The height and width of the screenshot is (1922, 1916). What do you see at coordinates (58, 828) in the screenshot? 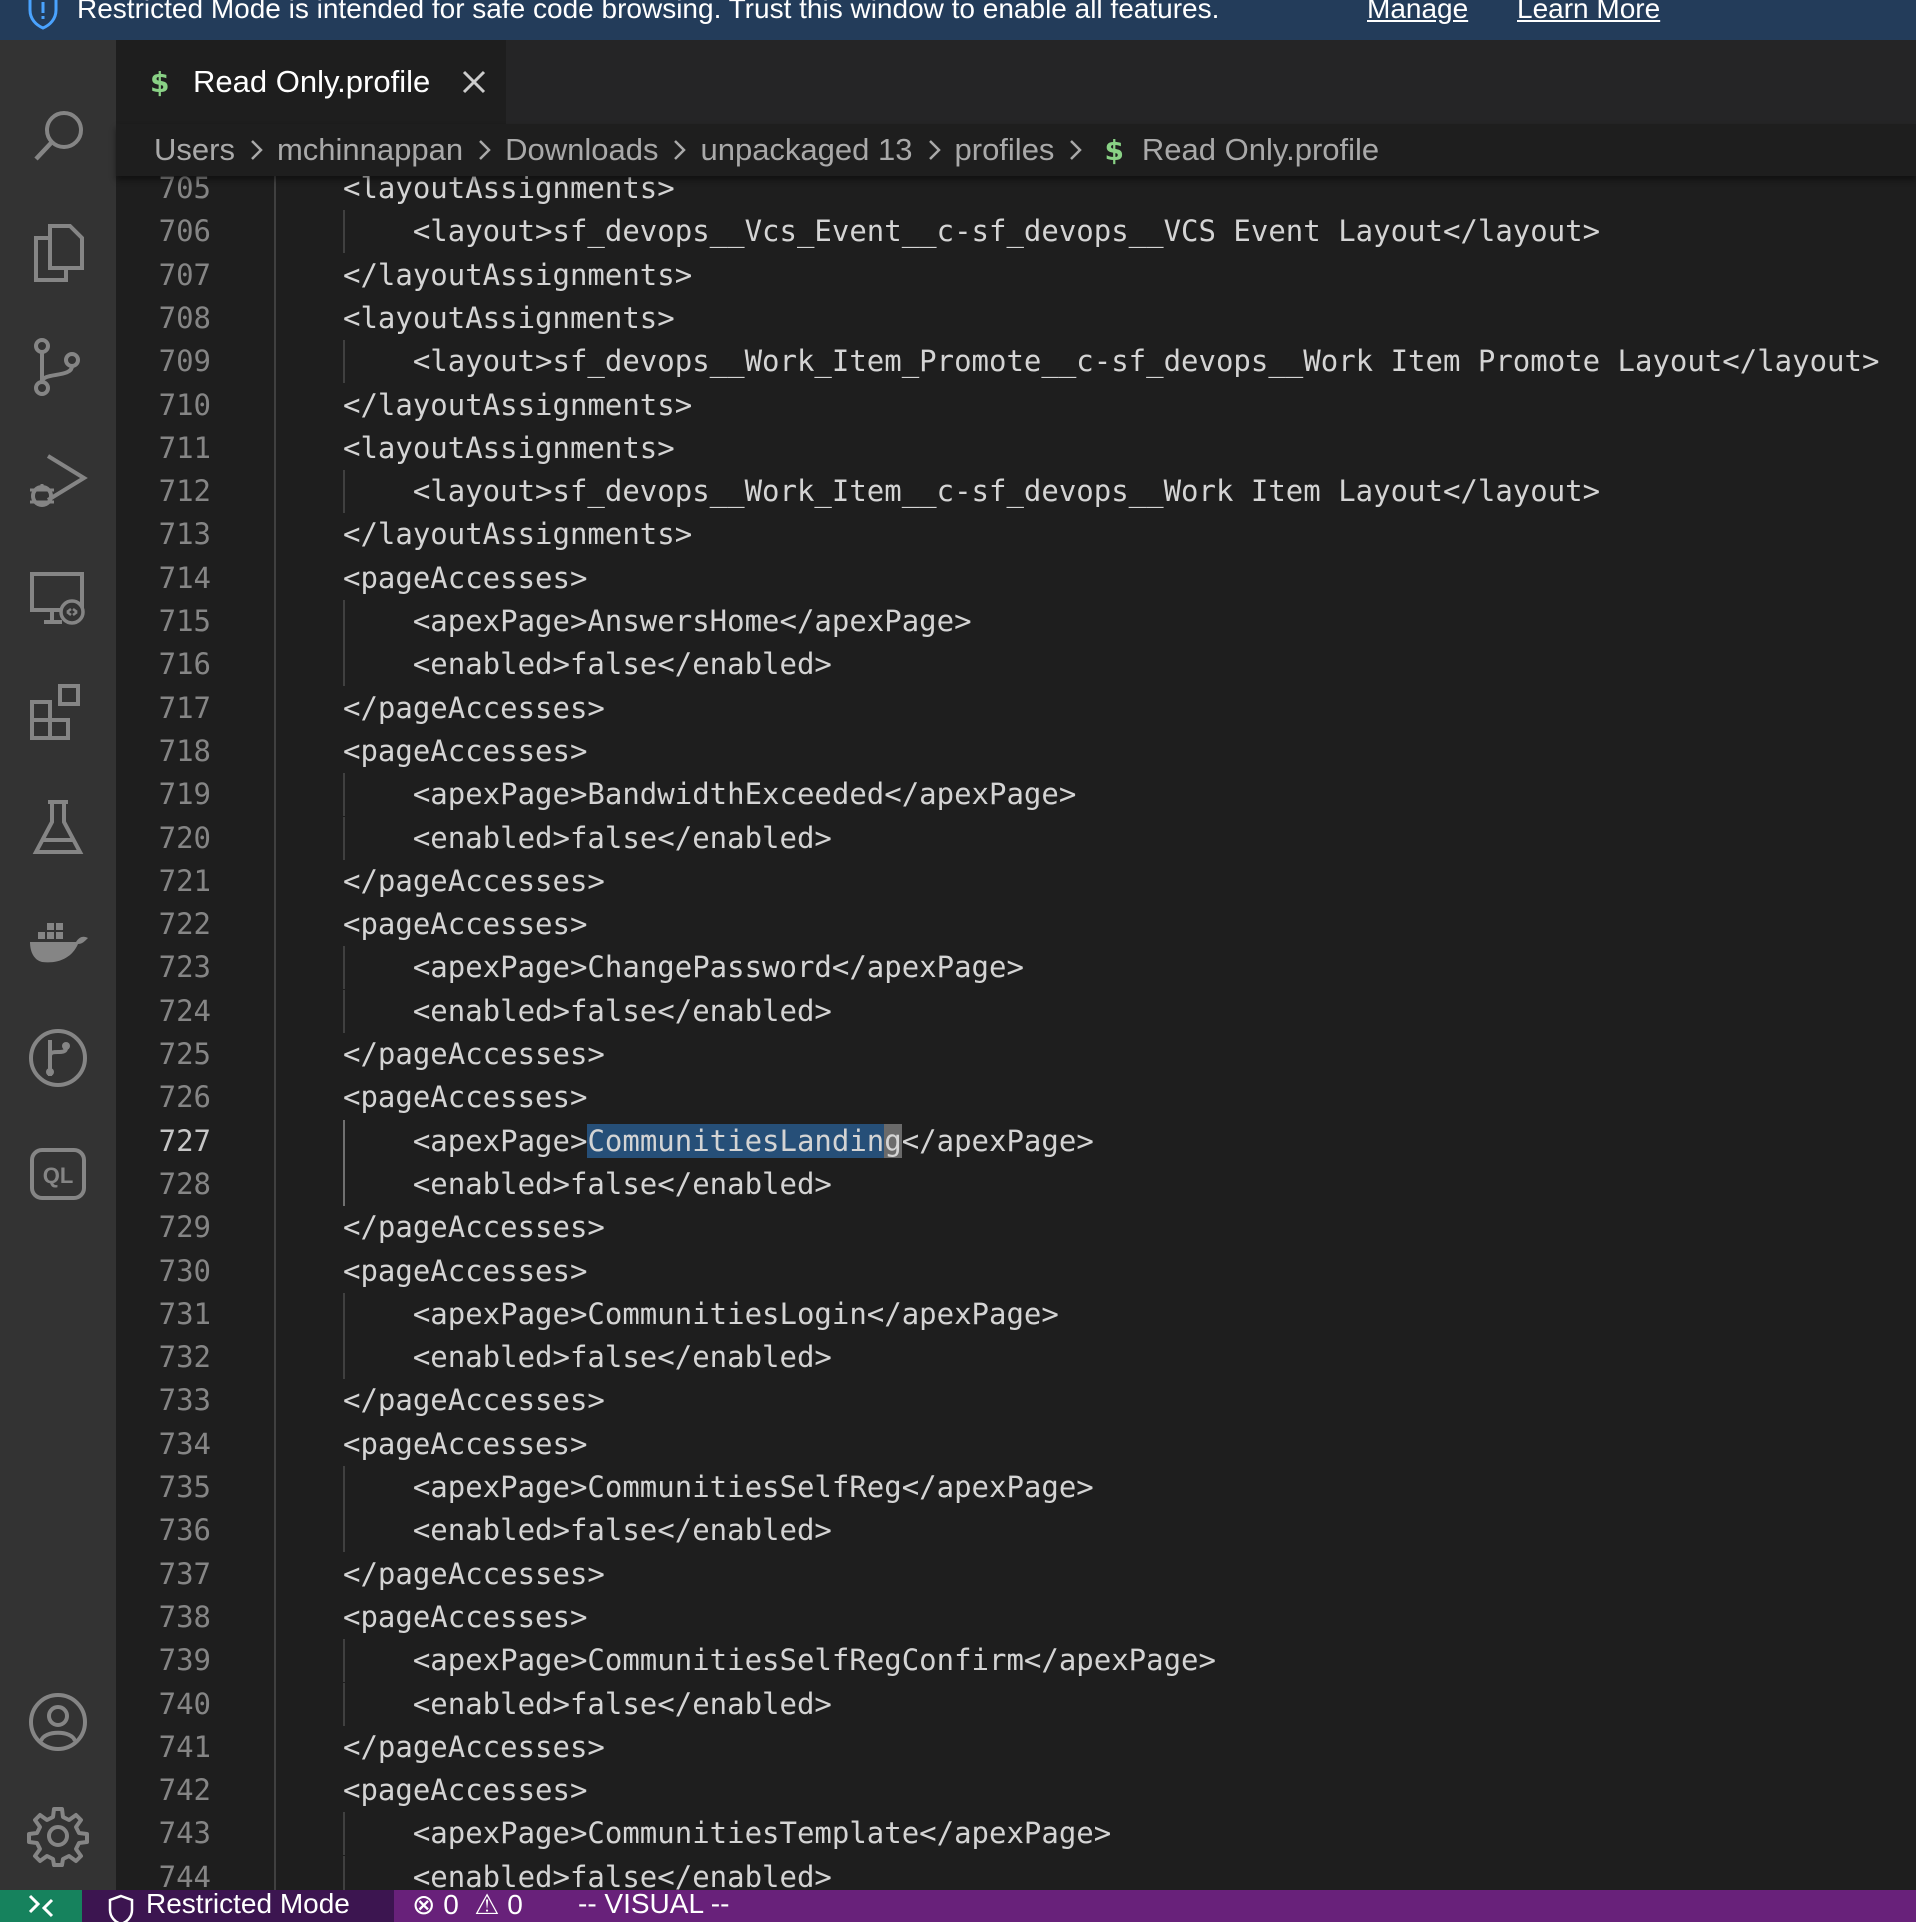
I see `testing-icon` at bounding box center [58, 828].